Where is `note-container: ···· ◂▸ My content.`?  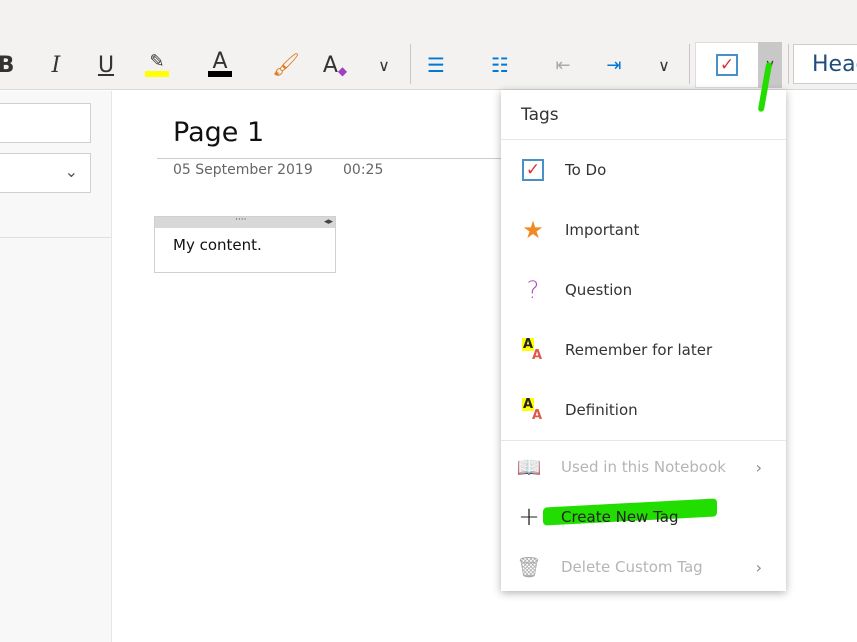
note-container: ···· ◂▸ My content. is located at coordinates (245, 244).